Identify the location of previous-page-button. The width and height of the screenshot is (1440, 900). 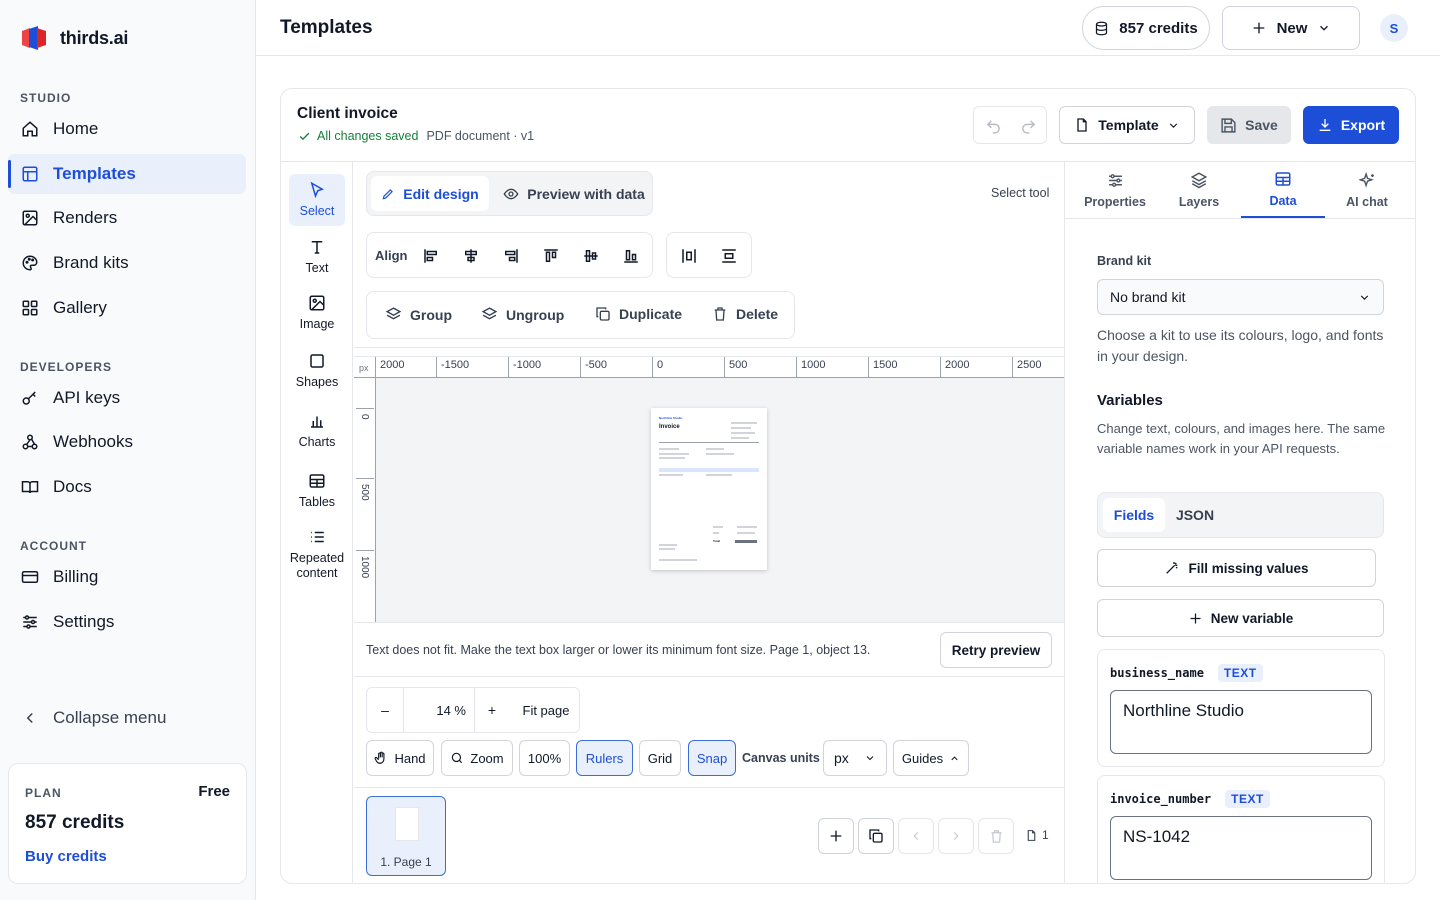
(916, 836).